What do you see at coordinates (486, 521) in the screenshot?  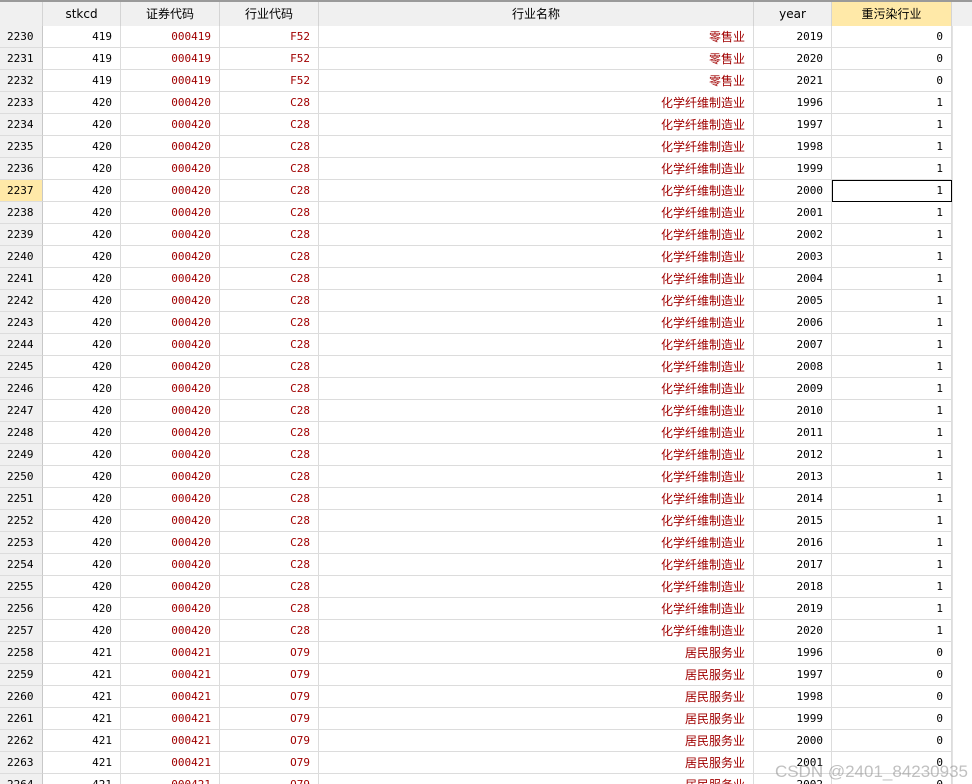 I see `table-row: 2252 420 000420 C28 化学纤维制造业 2015 1` at bounding box center [486, 521].